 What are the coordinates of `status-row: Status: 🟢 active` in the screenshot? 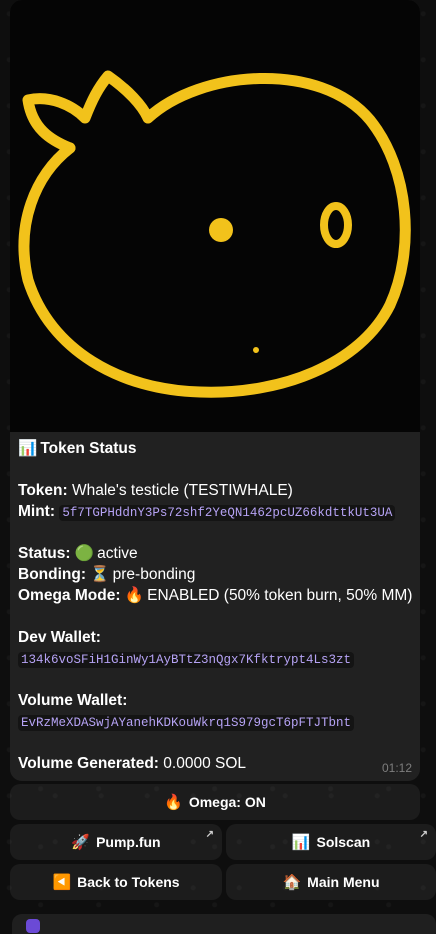 It's located at (216, 553).